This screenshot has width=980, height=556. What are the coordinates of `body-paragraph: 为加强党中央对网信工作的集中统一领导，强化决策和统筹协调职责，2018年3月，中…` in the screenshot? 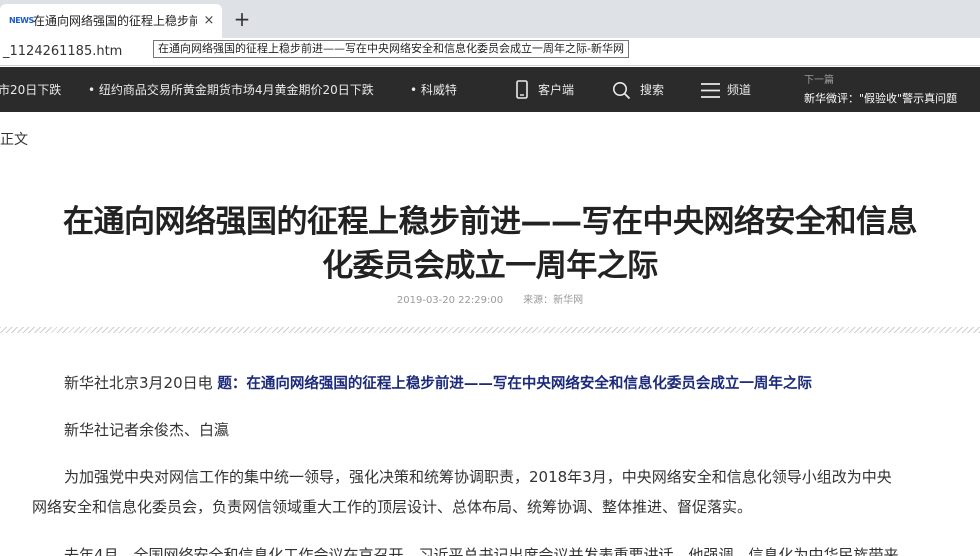 It's located at (506, 492).